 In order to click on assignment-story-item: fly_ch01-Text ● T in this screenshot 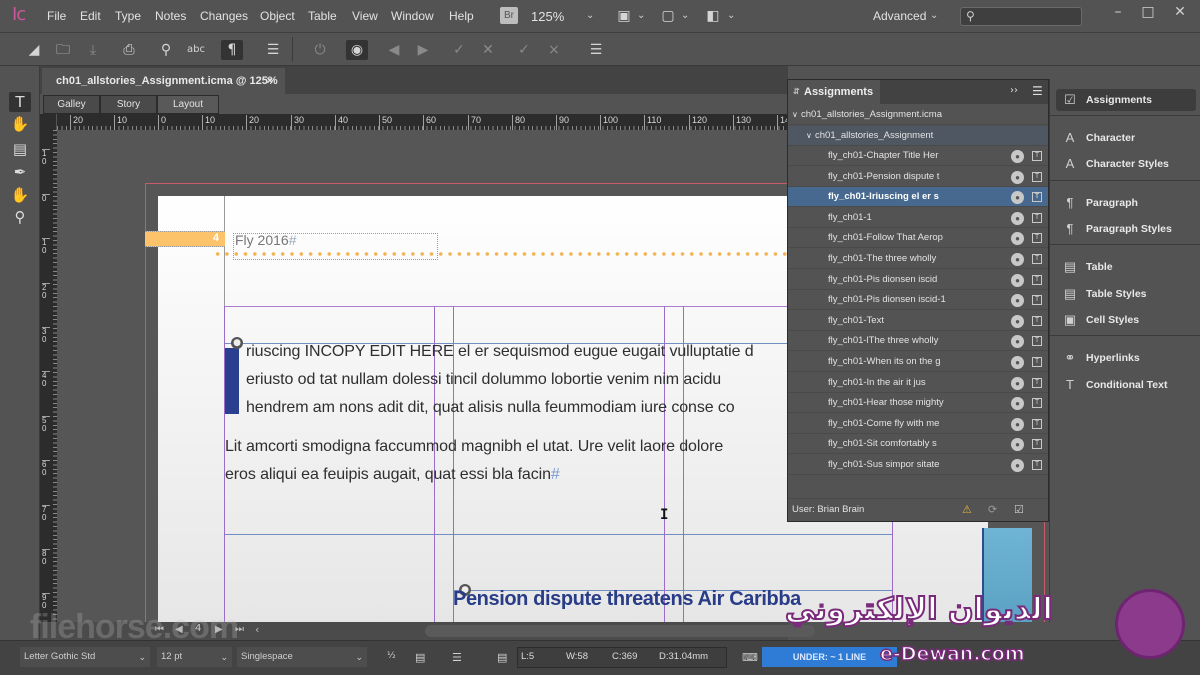, I will do `click(918, 321)`.